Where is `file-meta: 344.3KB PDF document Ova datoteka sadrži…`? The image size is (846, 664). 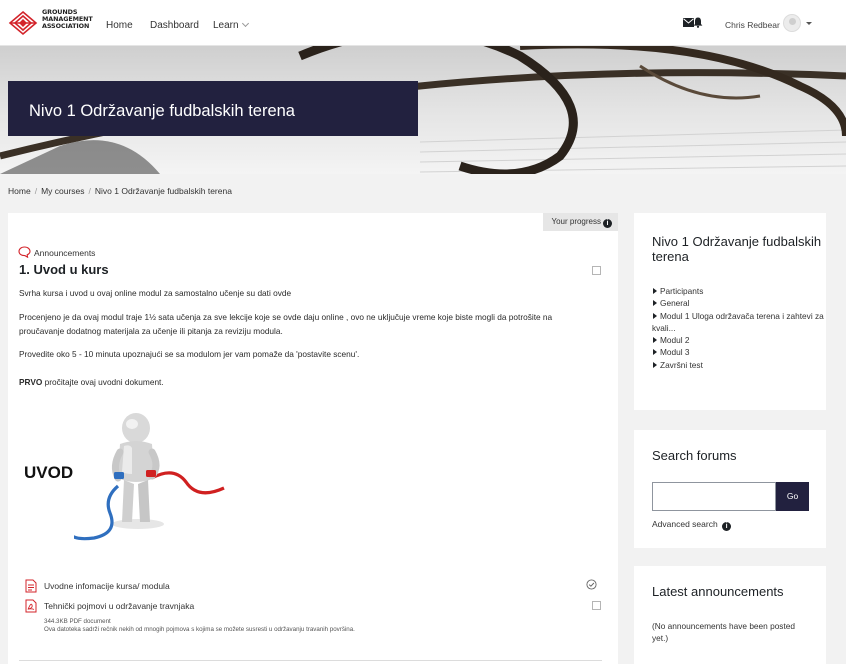
file-meta: 344.3KB PDF document Ova datoteka sadrži… is located at coordinates (199, 626).